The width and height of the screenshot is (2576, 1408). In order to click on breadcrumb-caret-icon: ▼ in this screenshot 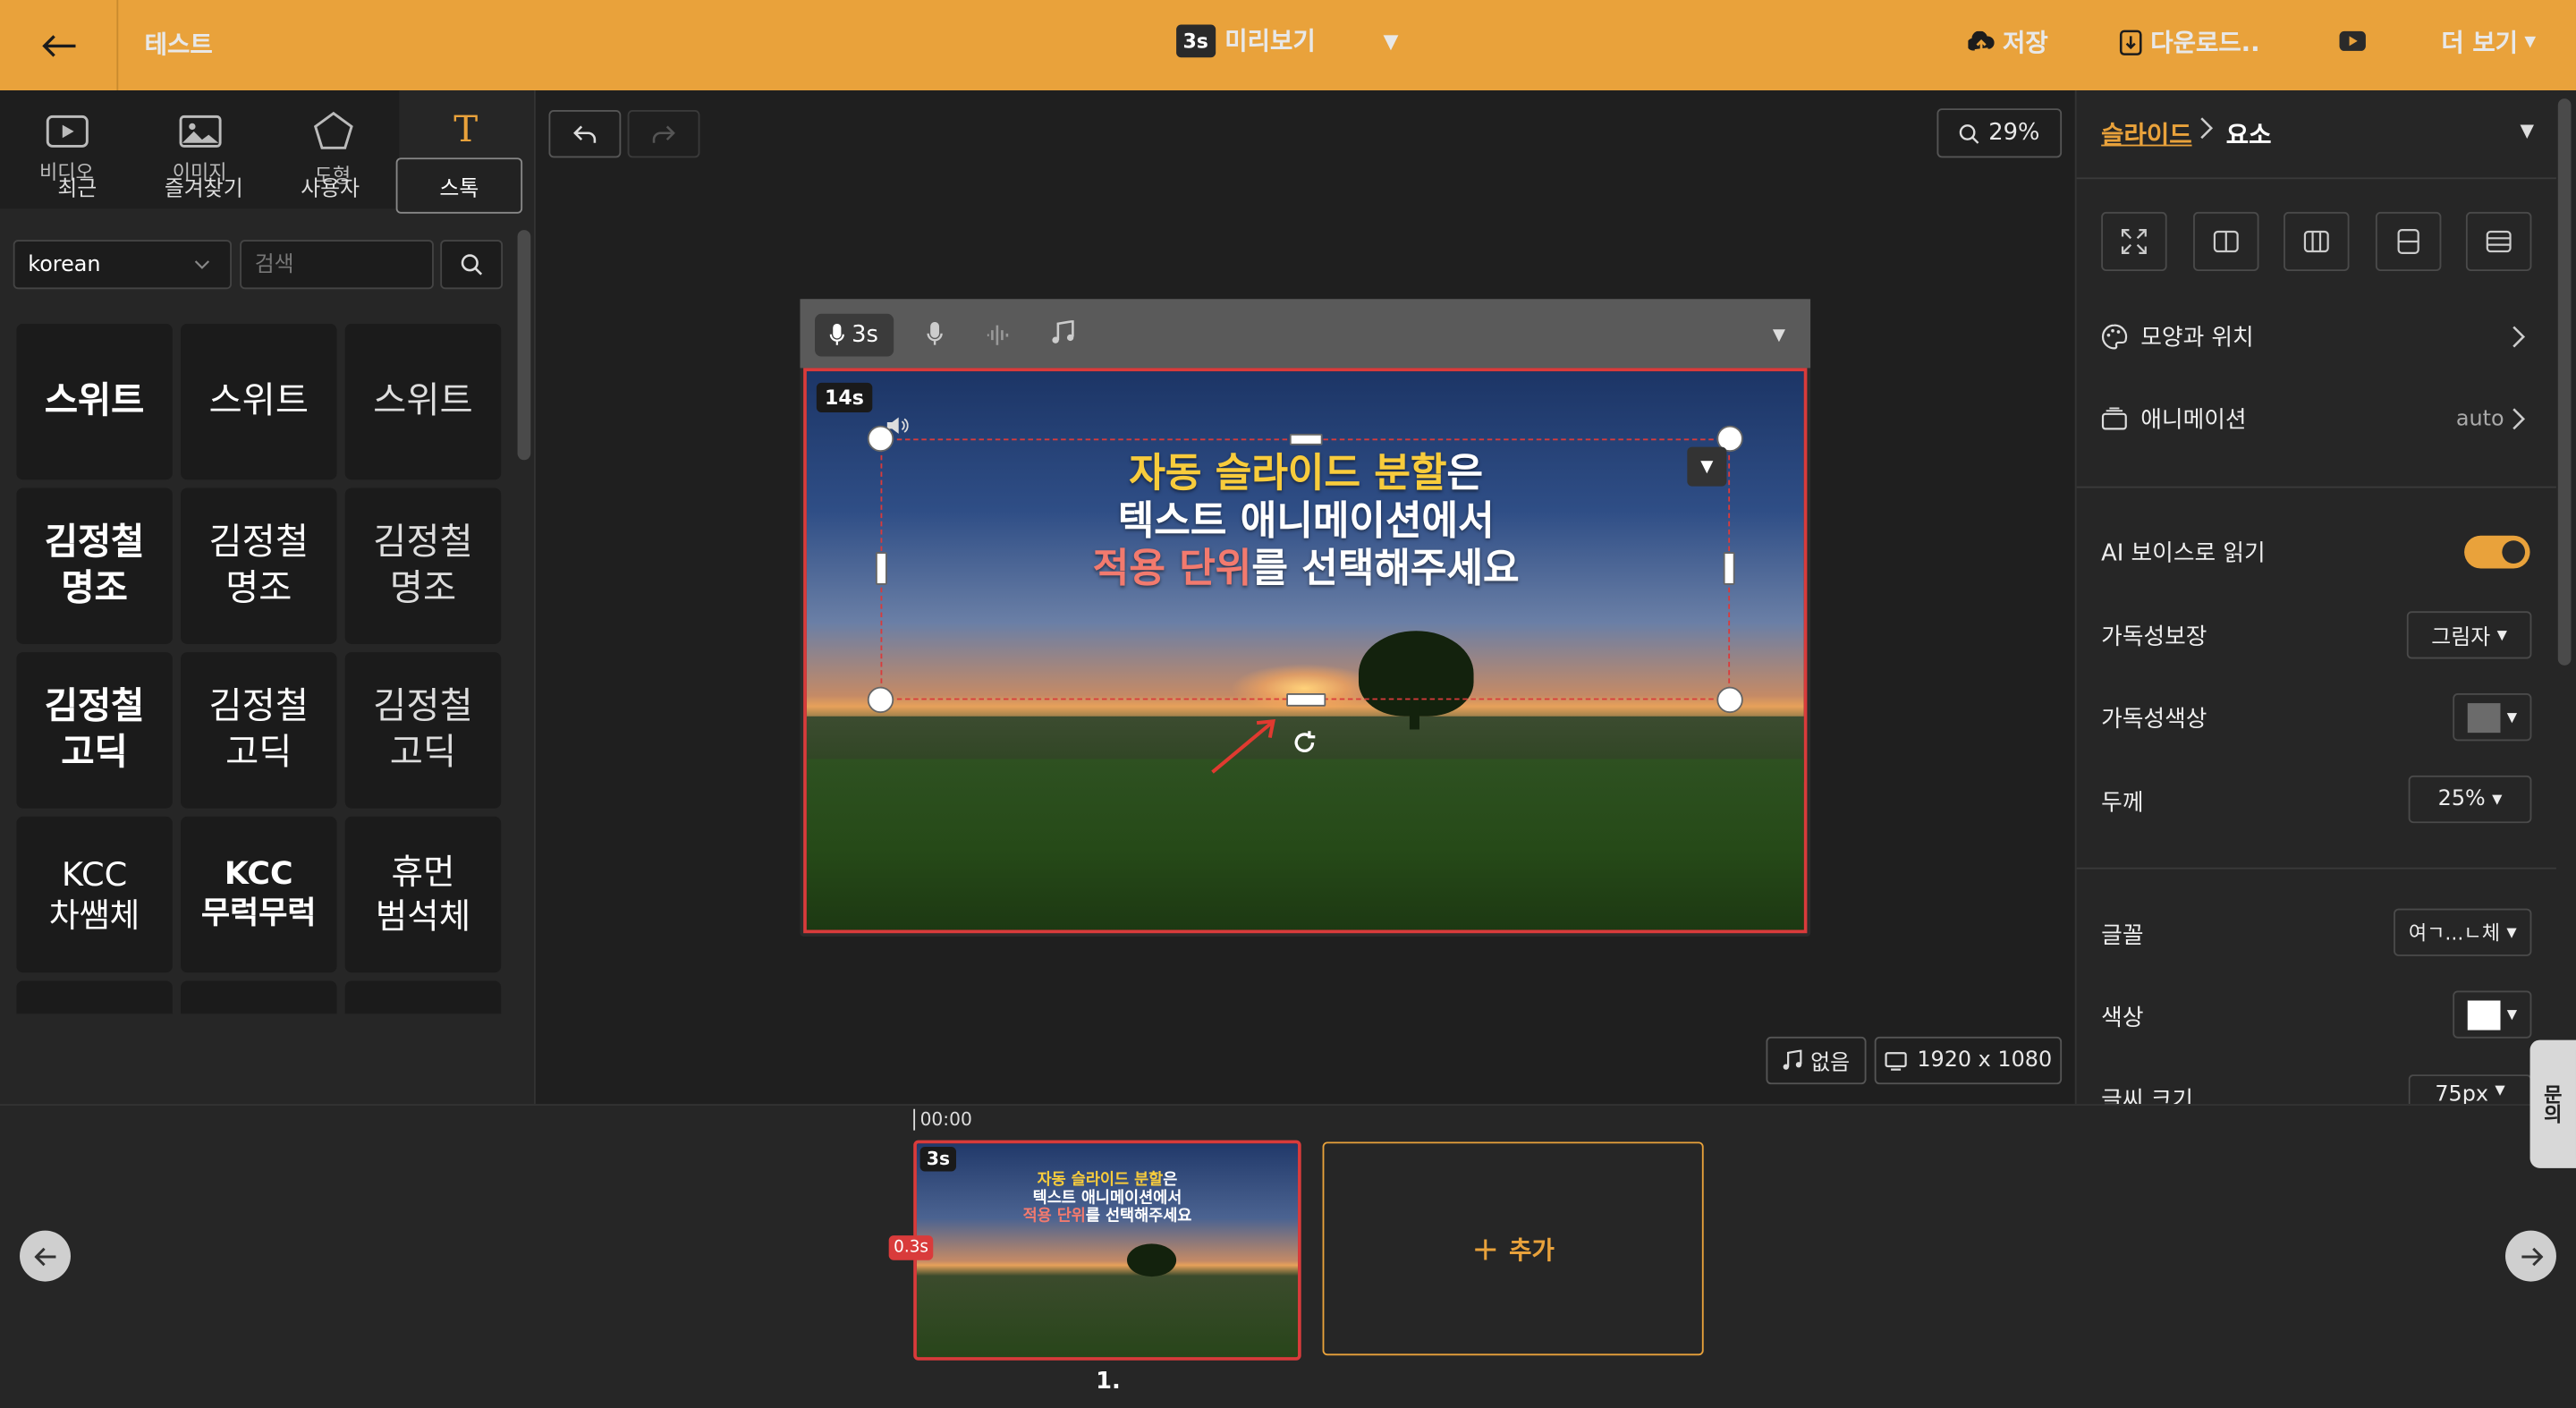, I will do `click(2528, 130)`.